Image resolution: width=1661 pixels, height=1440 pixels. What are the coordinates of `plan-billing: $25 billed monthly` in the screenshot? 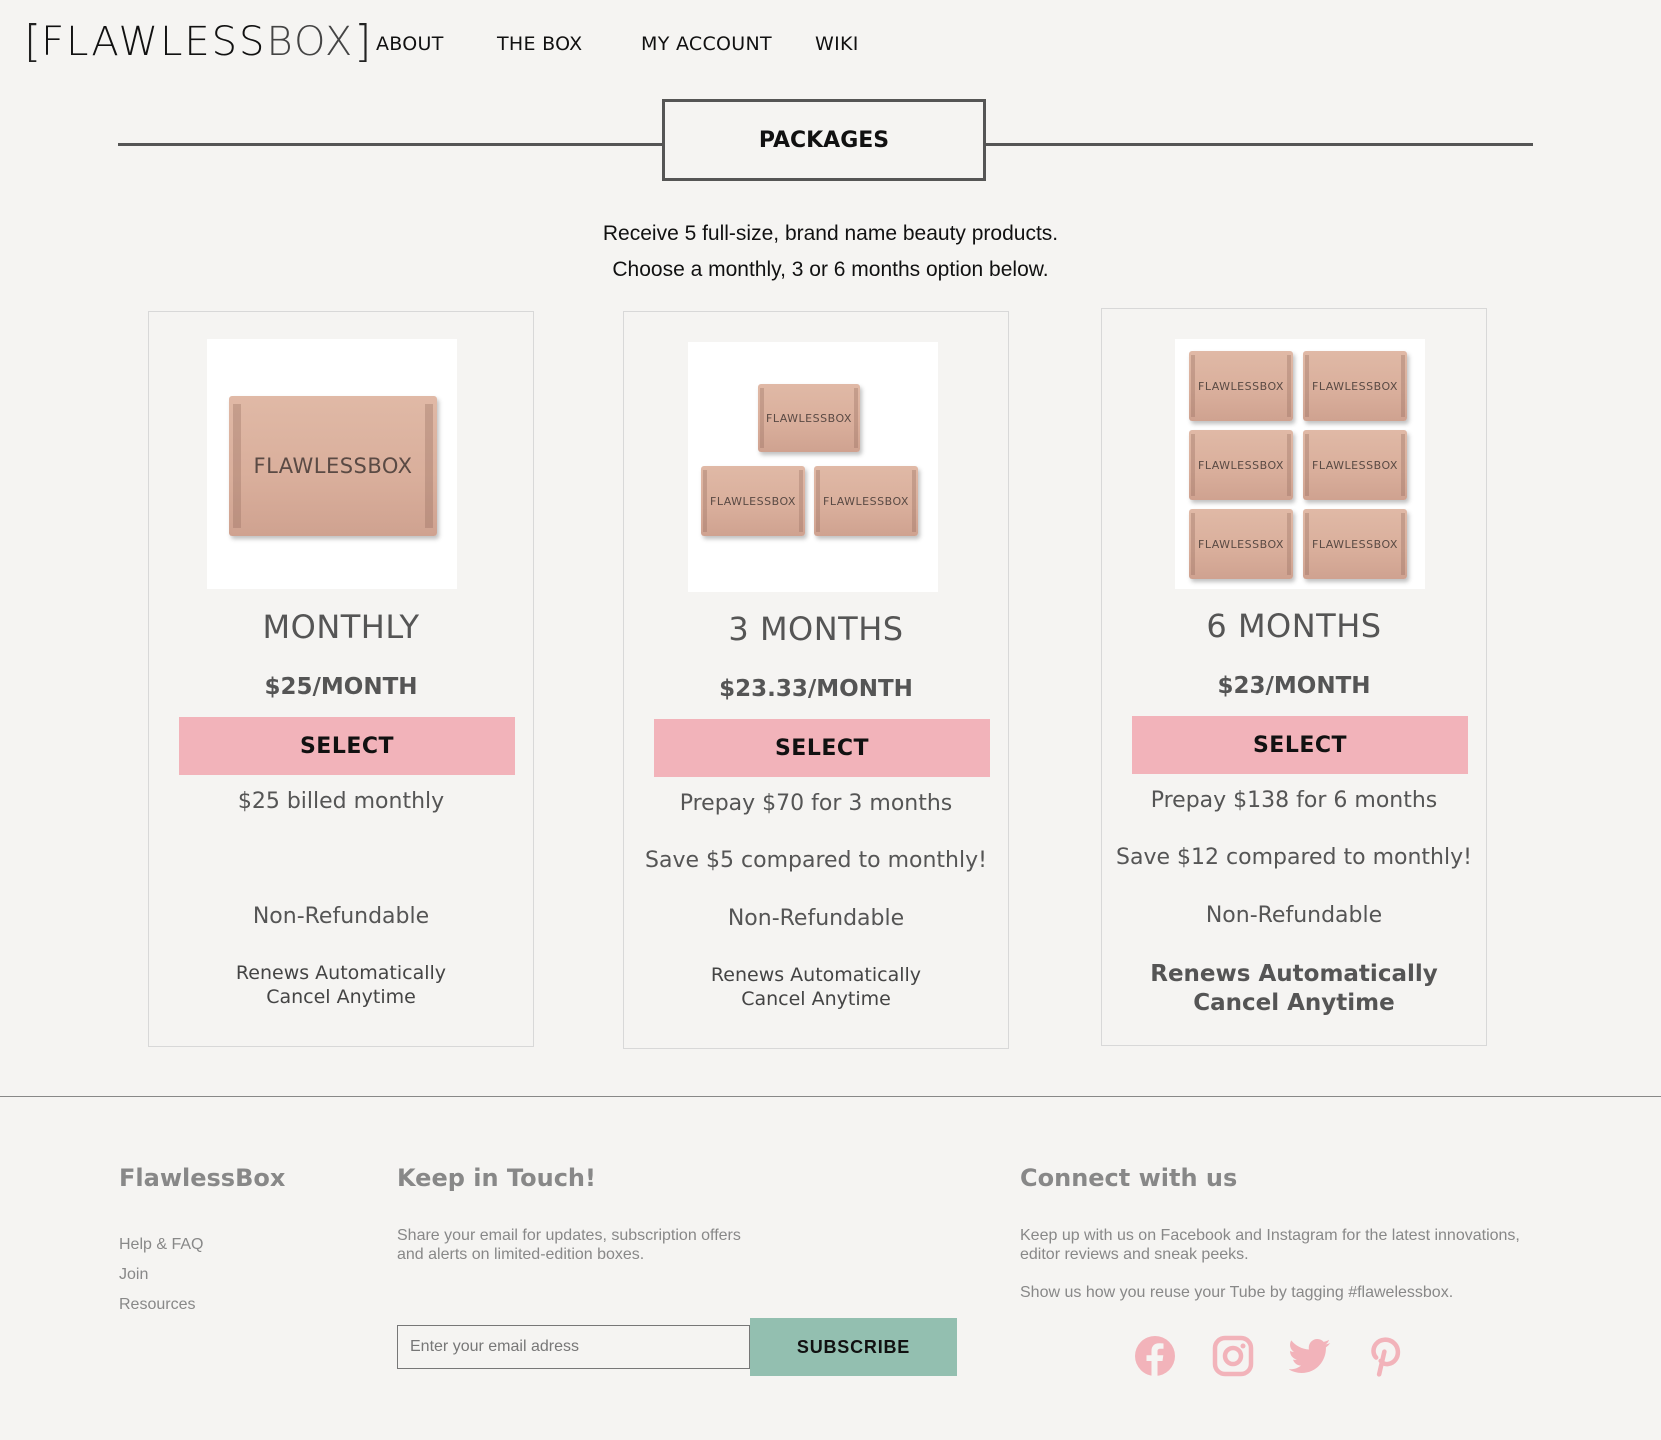 It's located at (341, 801).